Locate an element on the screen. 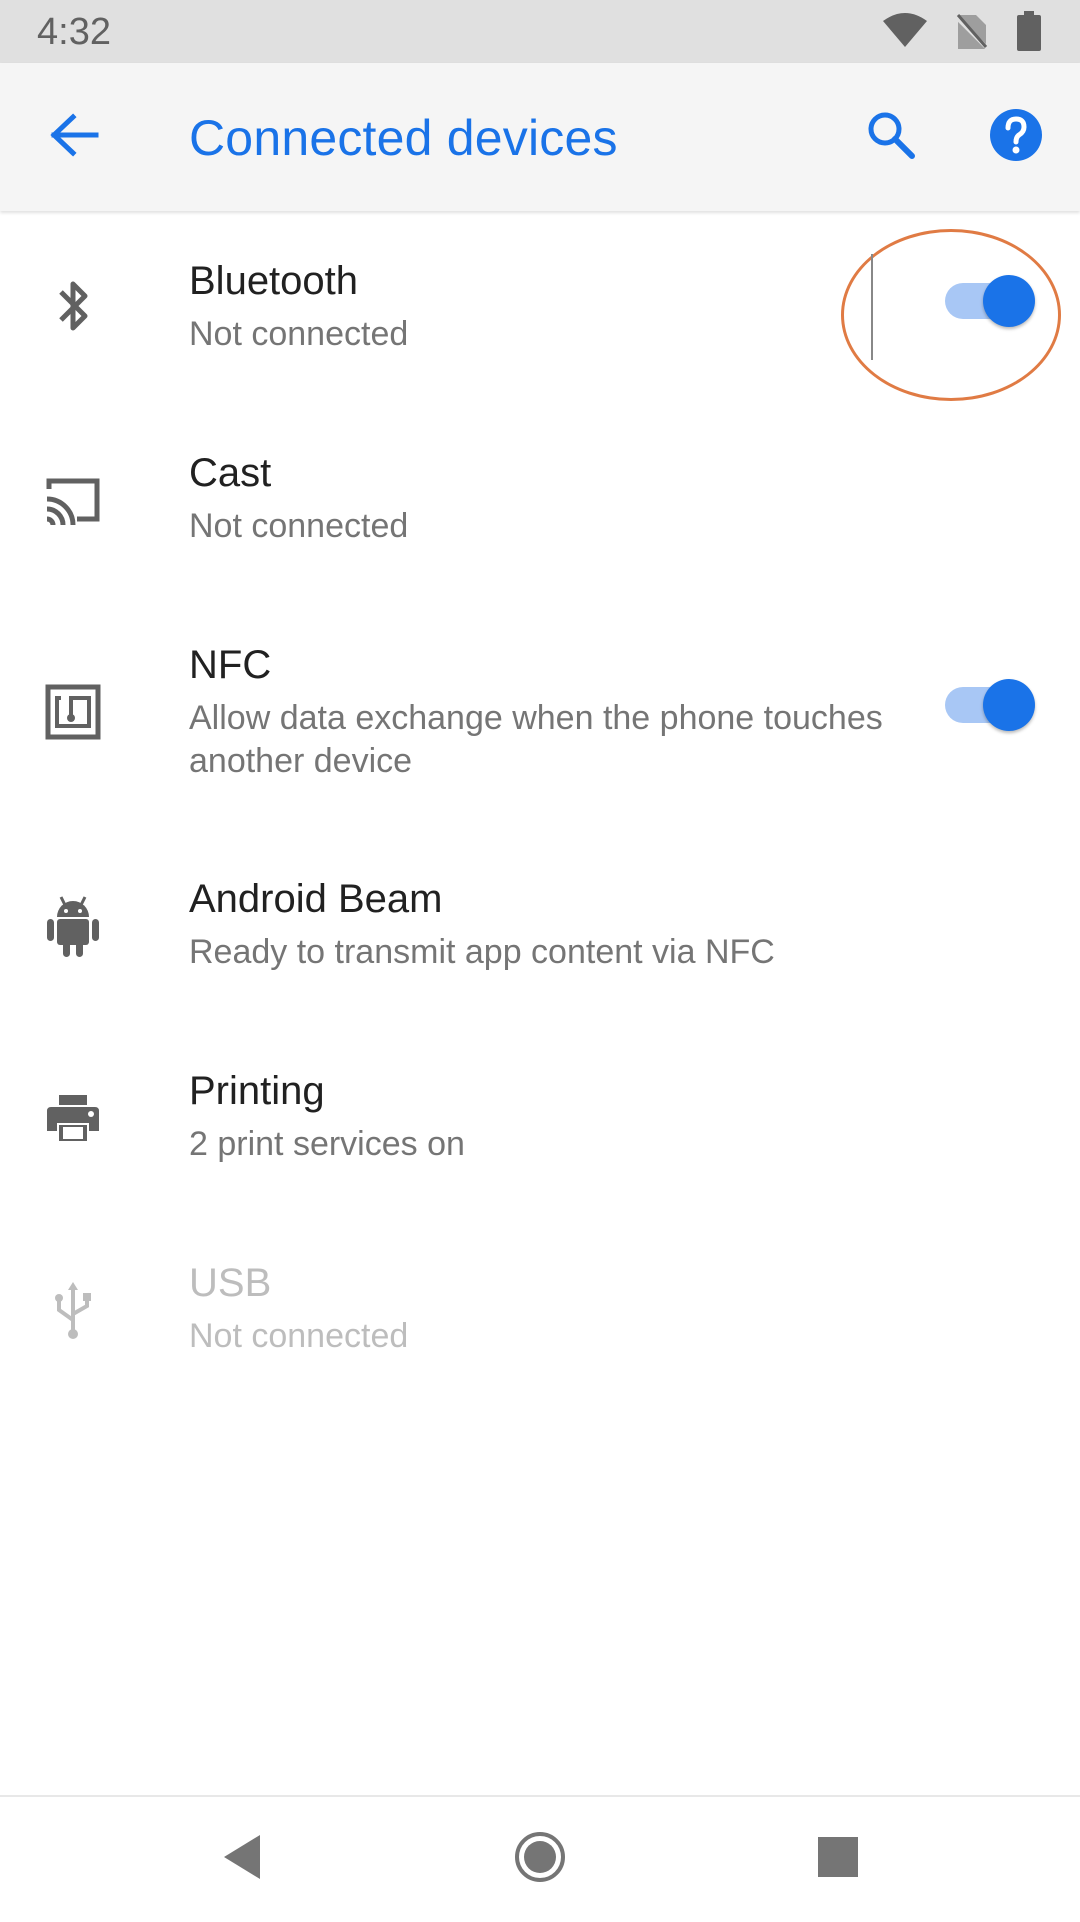 This screenshot has width=1080, height=1922. android-beam-subtitle: Ready to transmit app content via NFC is located at coordinates (482, 952).